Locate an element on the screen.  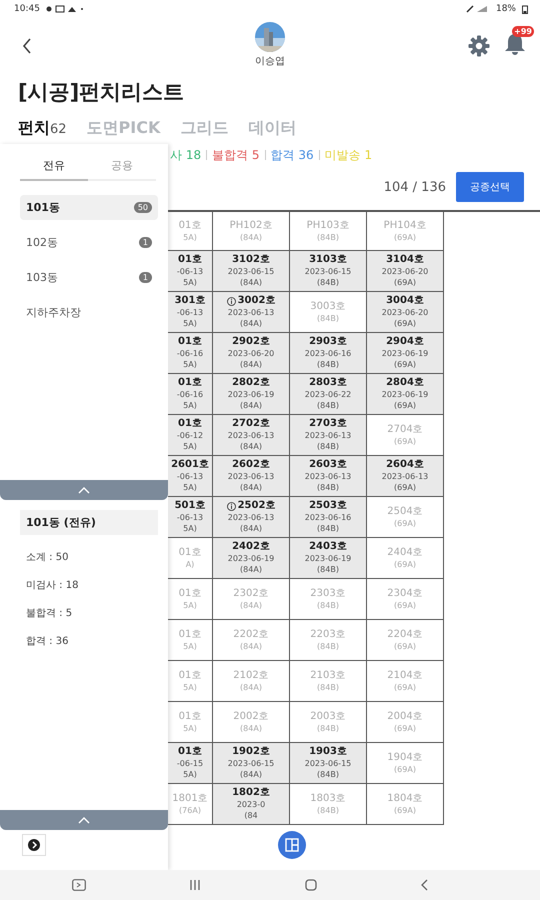
unit-cell: 2604호 2023-06-13 (69A) is located at coordinates (405, 476).